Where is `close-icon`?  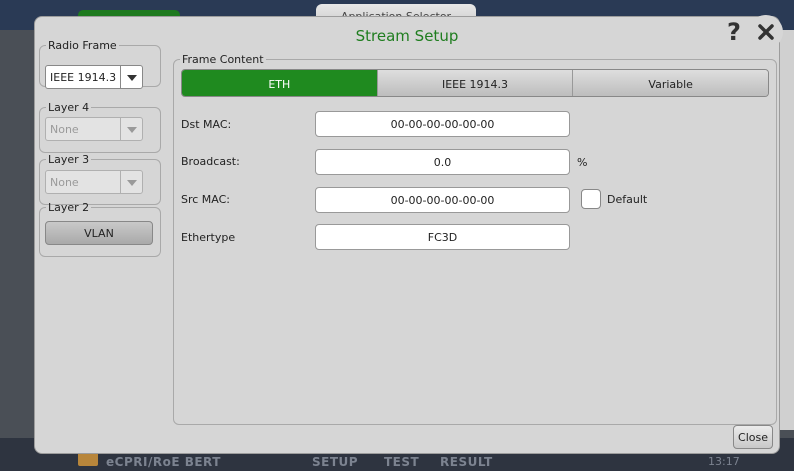 close-icon is located at coordinates (766, 32).